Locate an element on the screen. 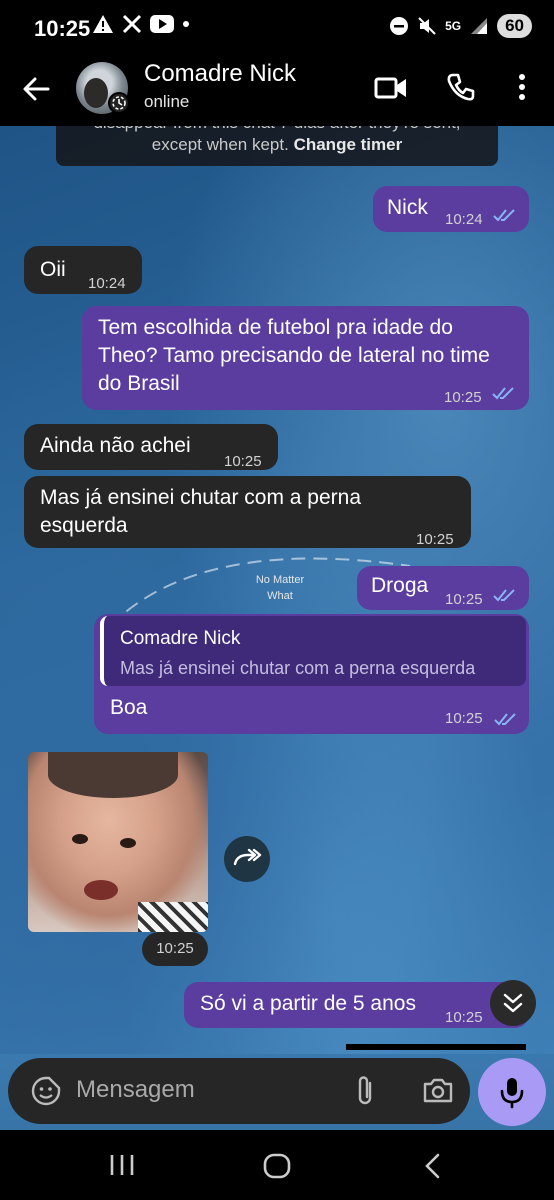 The width and height of the screenshot is (554, 1200). message-bubble-incoming: Oii 10:24 is located at coordinates (83, 270).